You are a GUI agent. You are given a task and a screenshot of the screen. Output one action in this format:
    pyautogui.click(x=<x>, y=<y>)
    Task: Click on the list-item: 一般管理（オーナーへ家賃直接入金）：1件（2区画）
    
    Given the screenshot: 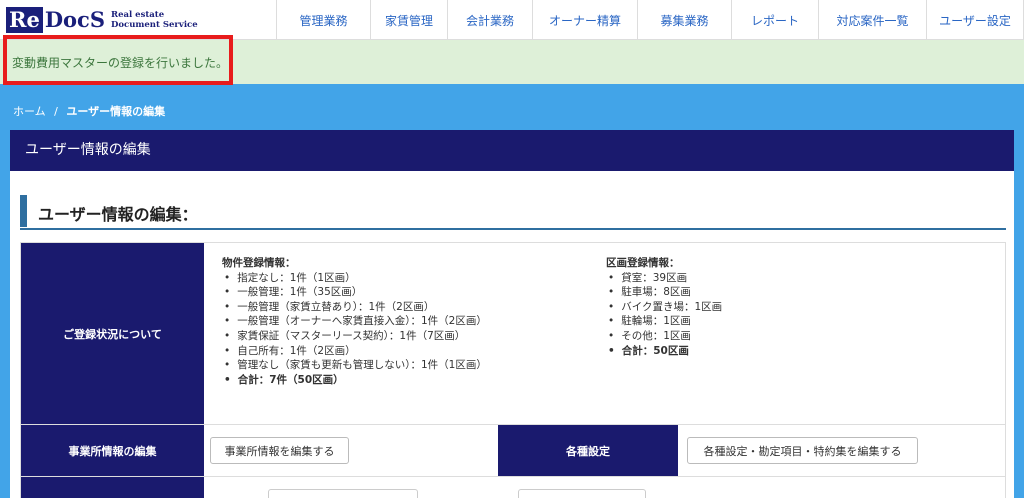 What is the action you would take?
    pyautogui.click(x=354, y=321)
    